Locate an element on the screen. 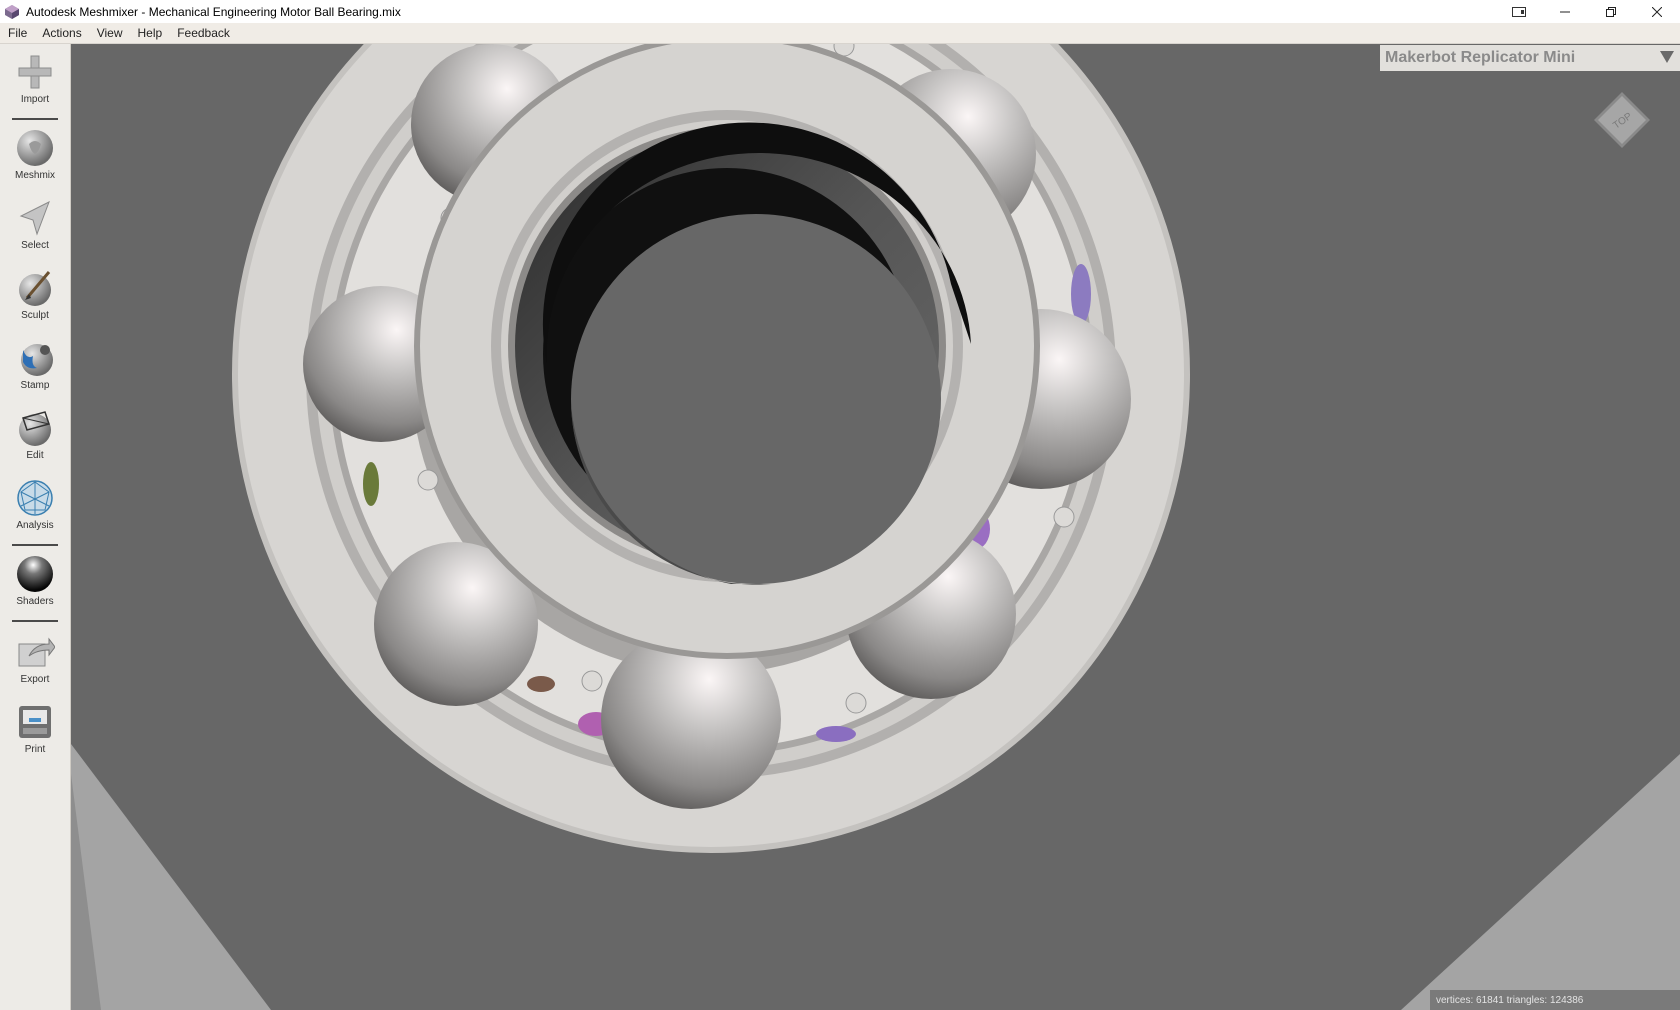 The height and width of the screenshot is (1010, 1680). tool-print: Print is located at coordinates (35, 728).